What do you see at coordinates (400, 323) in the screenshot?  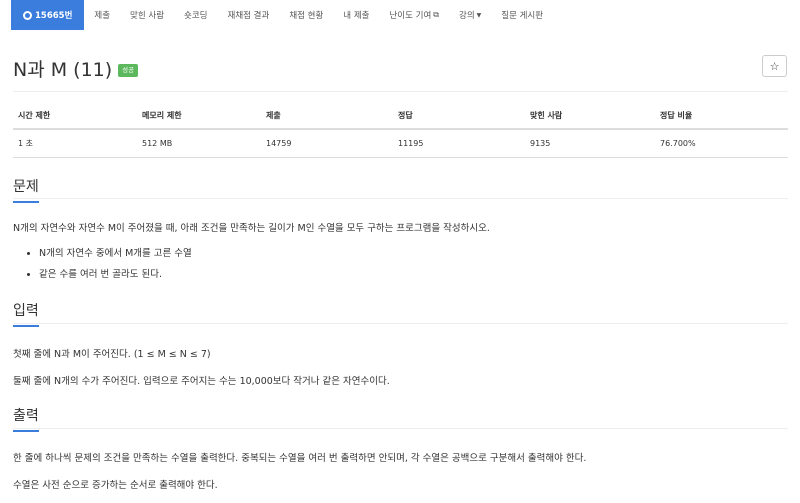 I see `input-section-divider` at bounding box center [400, 323].